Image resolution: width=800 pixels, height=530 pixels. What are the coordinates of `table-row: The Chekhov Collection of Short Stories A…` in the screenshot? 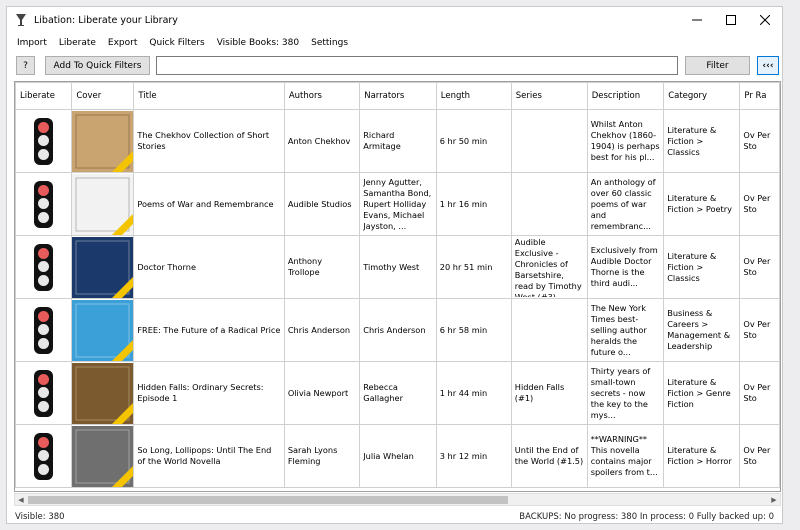 It's located at (397, 141).